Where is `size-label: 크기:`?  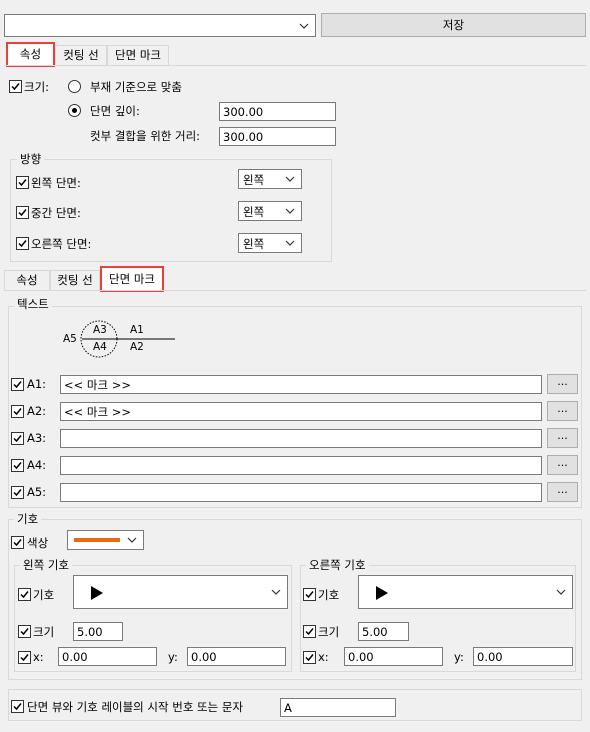
size-label: 크기: is located at coordinates (37, 87).